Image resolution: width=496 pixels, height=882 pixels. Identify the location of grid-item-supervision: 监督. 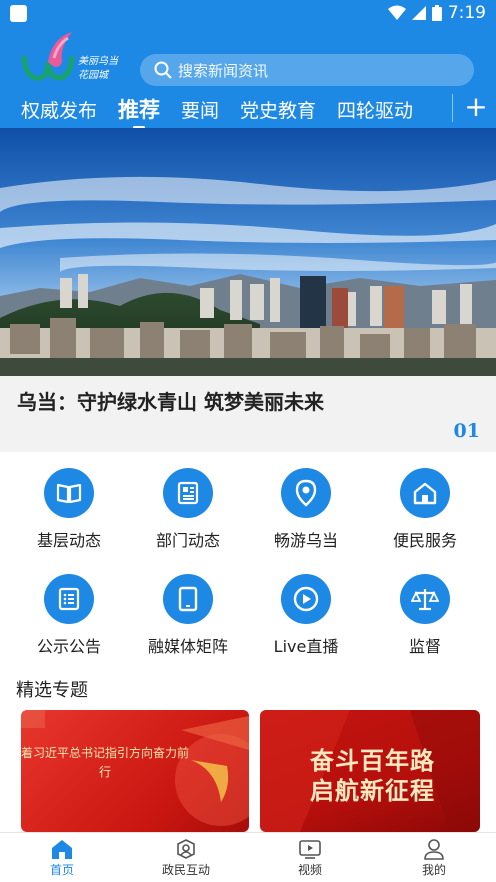
(425, 615).